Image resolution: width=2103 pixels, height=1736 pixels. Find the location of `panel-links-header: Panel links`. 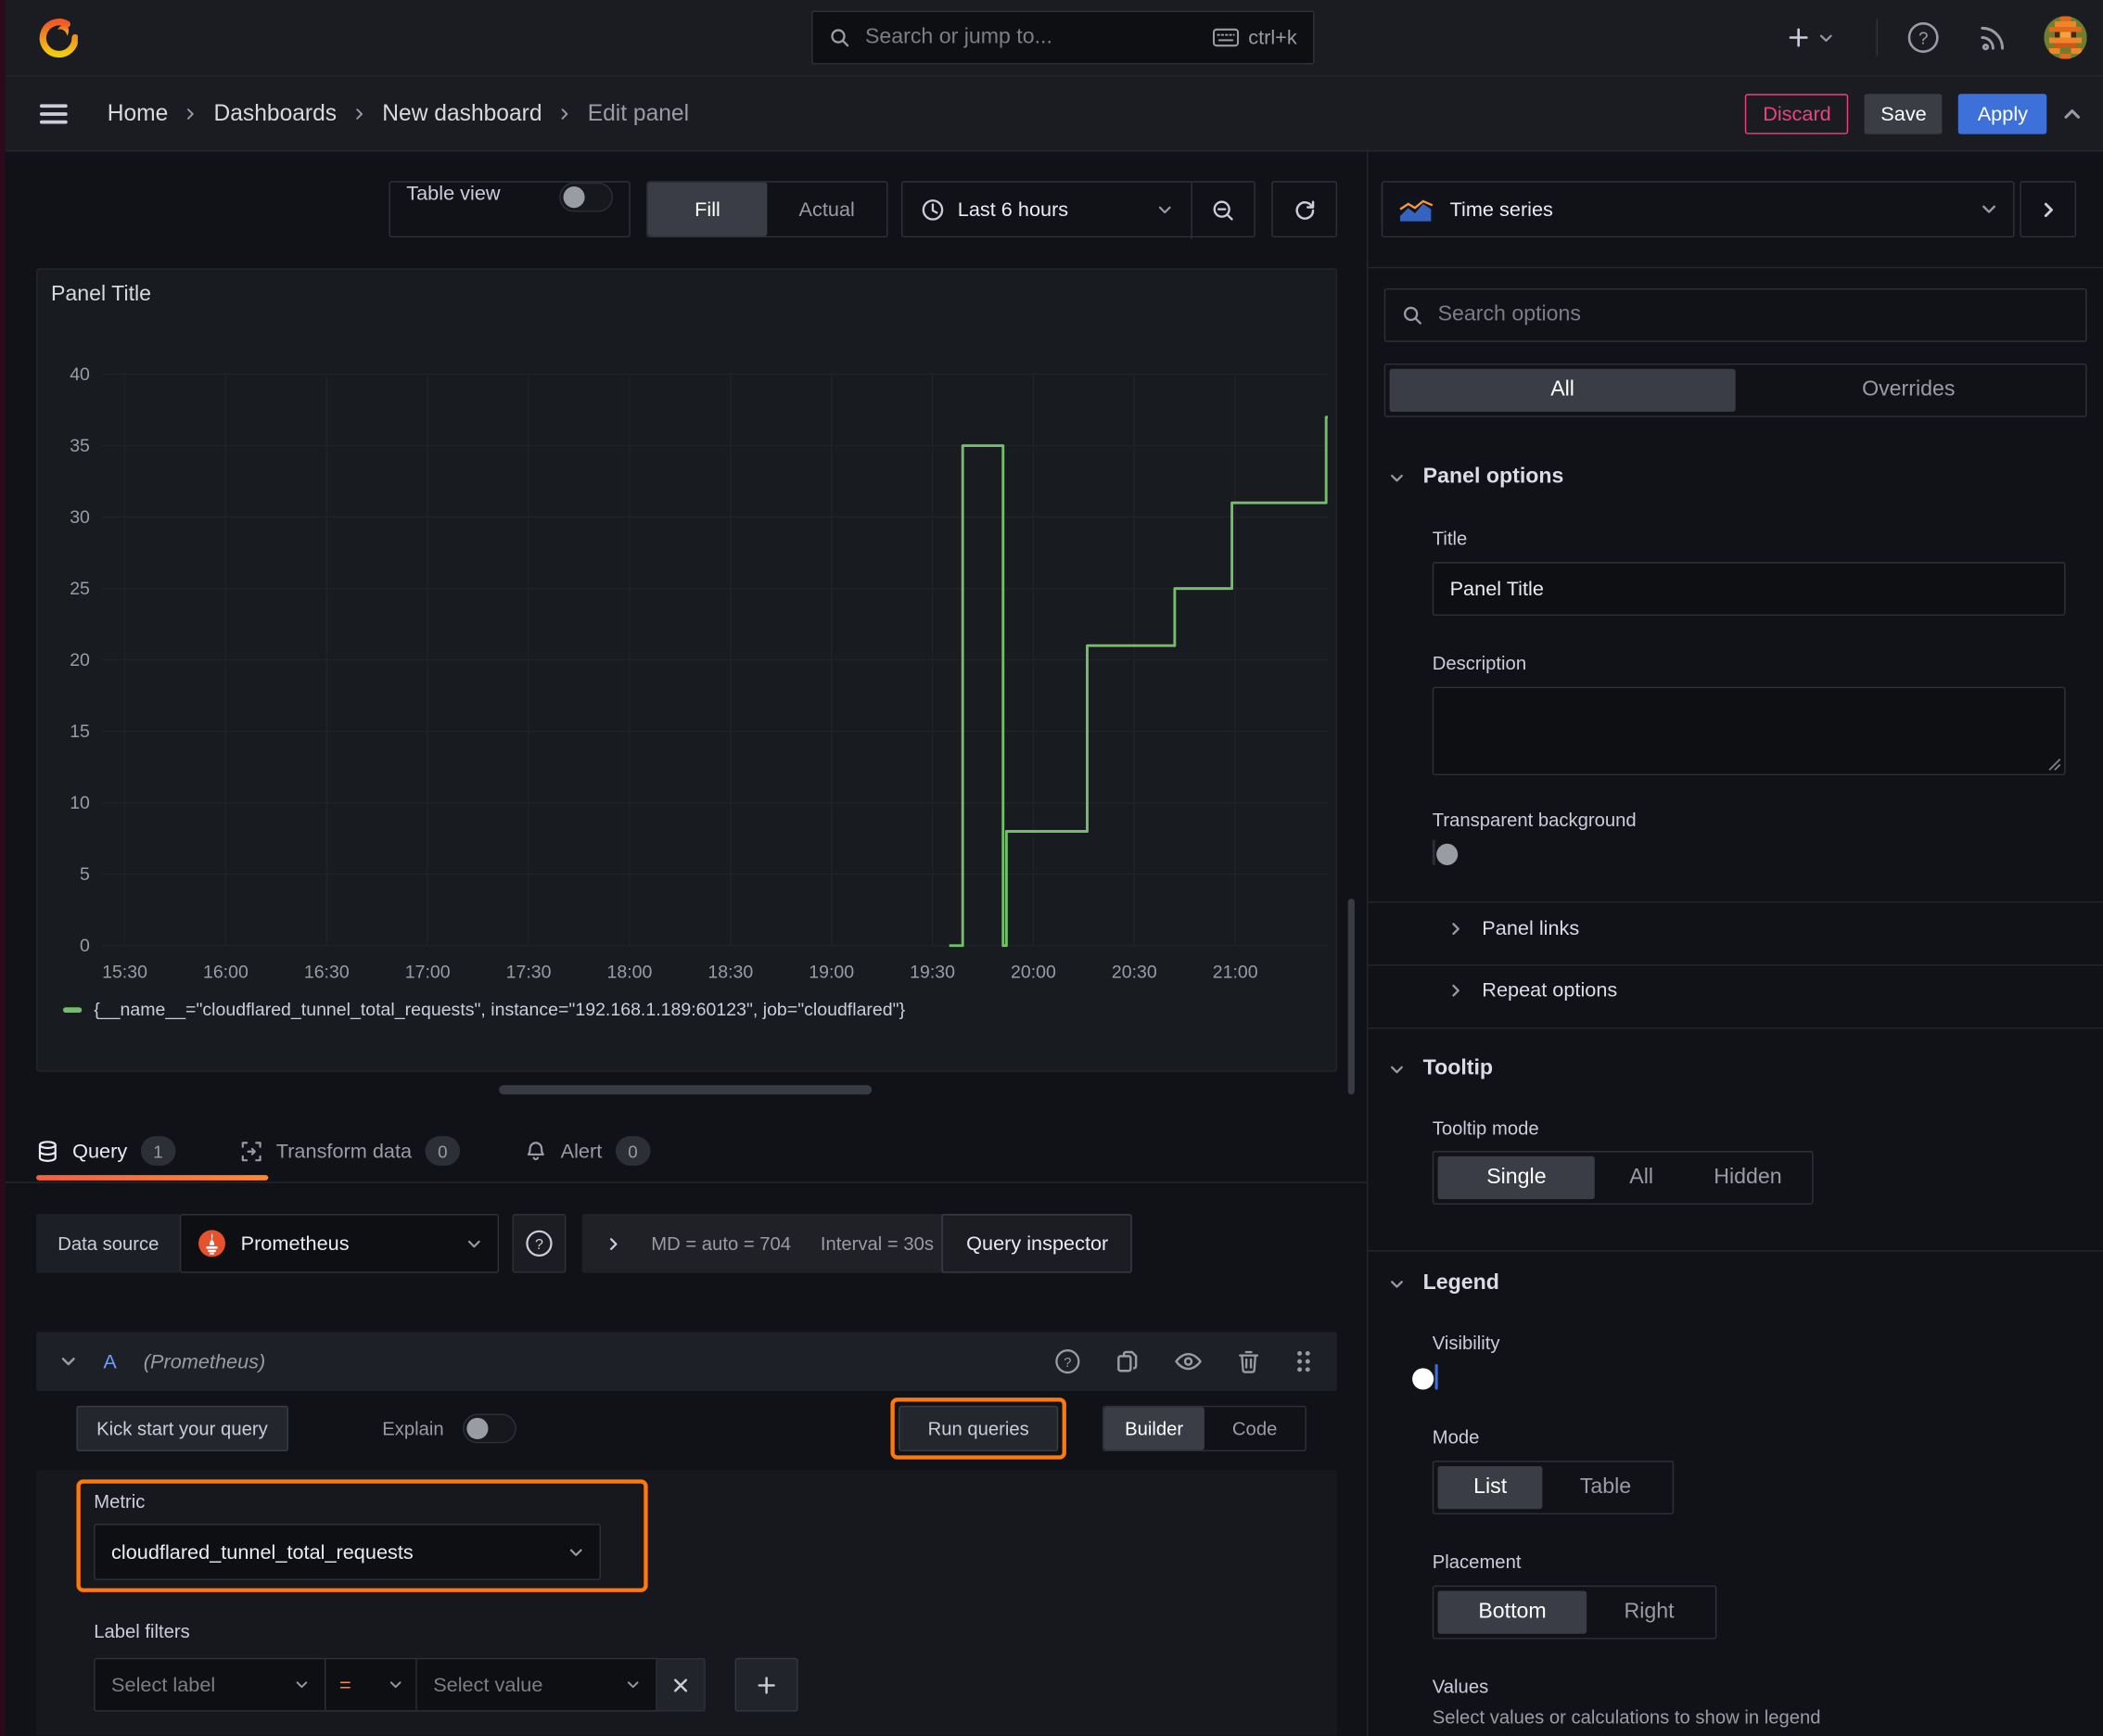

panel-links-header: Panel links is located at coordinates (1513, 928).